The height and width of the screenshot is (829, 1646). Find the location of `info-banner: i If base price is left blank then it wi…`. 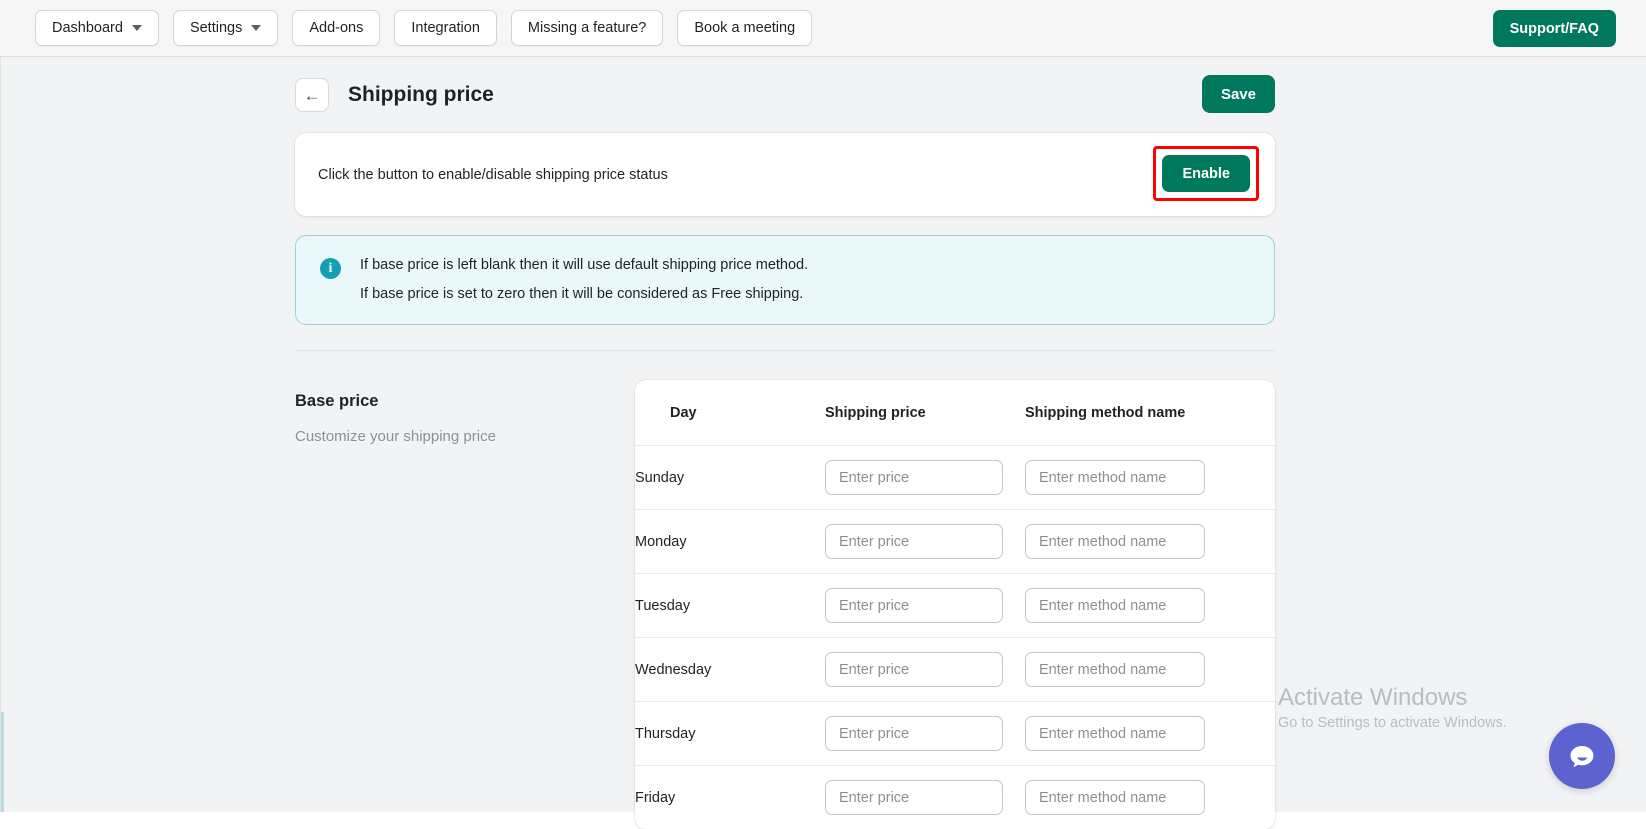

info-banner: i If base price is left blank then it wi… is located at coordinates (785, 280).